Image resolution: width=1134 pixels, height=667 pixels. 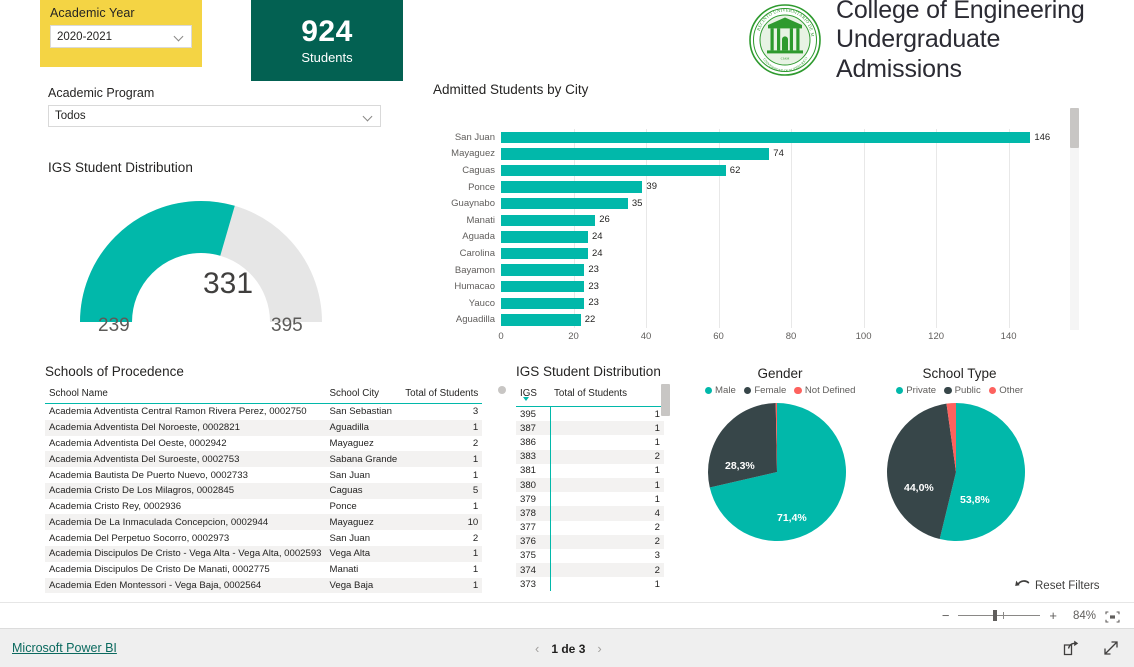 I want to click on igs-table: IGS Total of Students, so click(x=590, y=396).